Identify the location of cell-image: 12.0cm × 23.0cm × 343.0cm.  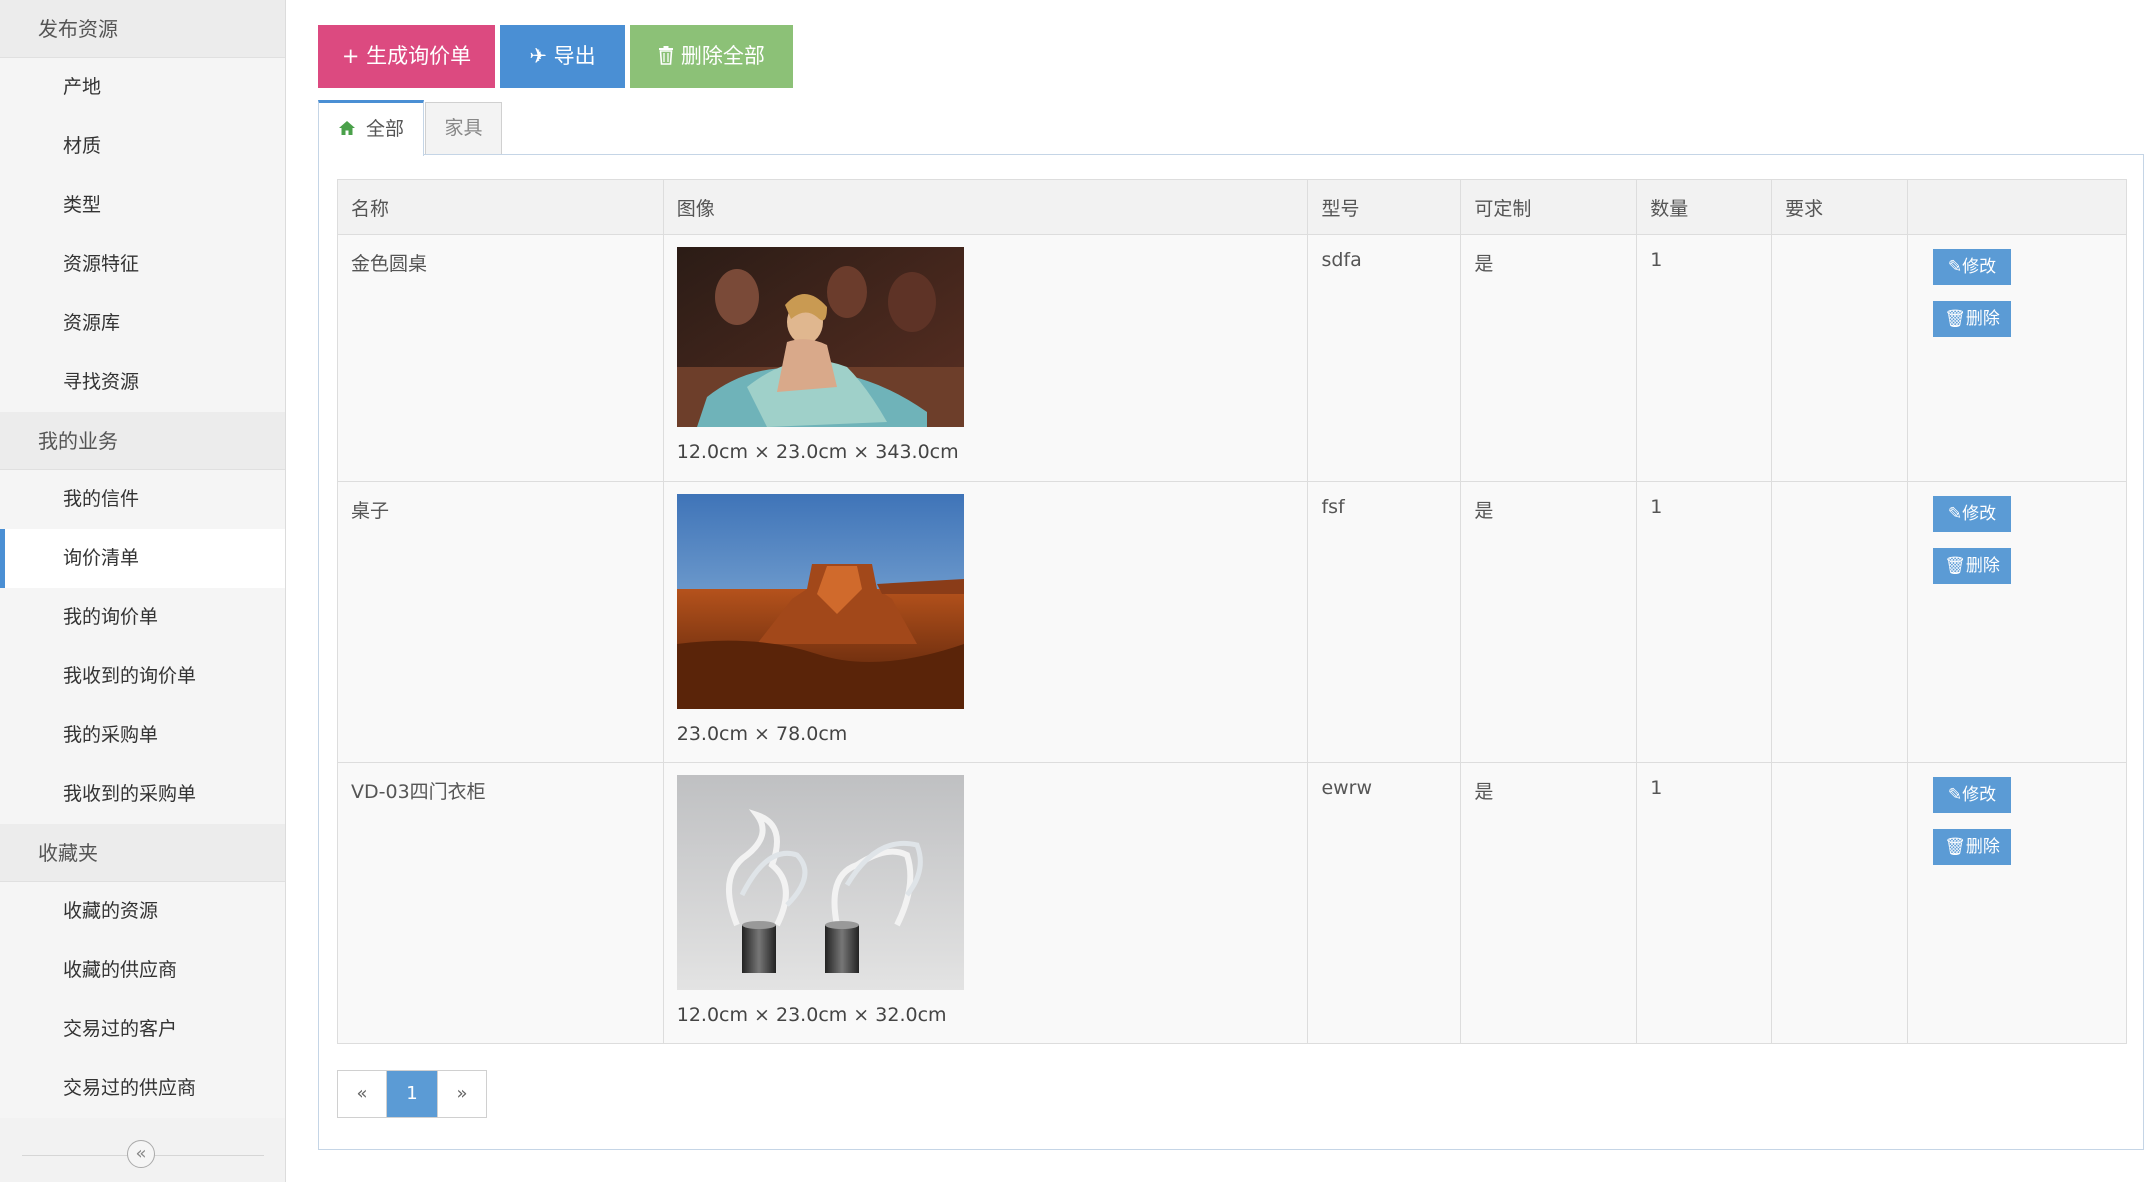
(985, 358).